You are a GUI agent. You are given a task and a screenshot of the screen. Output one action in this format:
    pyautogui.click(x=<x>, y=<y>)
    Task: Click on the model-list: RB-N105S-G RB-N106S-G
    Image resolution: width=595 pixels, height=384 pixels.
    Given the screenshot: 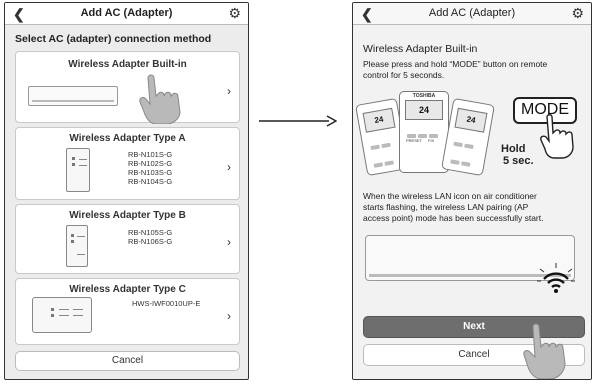 What is the action you would take?
    pyautogui.click(x=150, y=237)
    